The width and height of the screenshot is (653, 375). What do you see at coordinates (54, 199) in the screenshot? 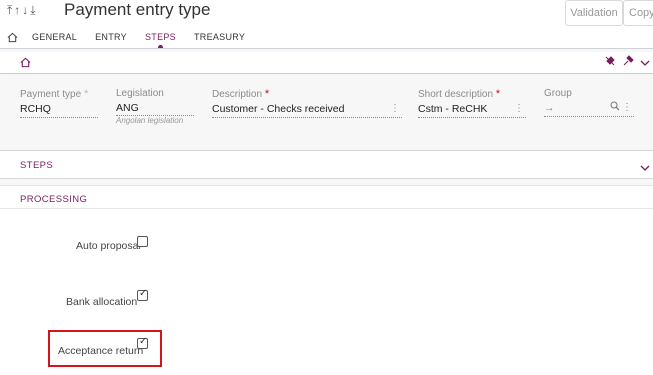
I see `processing-section-title: PROCESSING` at bounding box center [54, 199].